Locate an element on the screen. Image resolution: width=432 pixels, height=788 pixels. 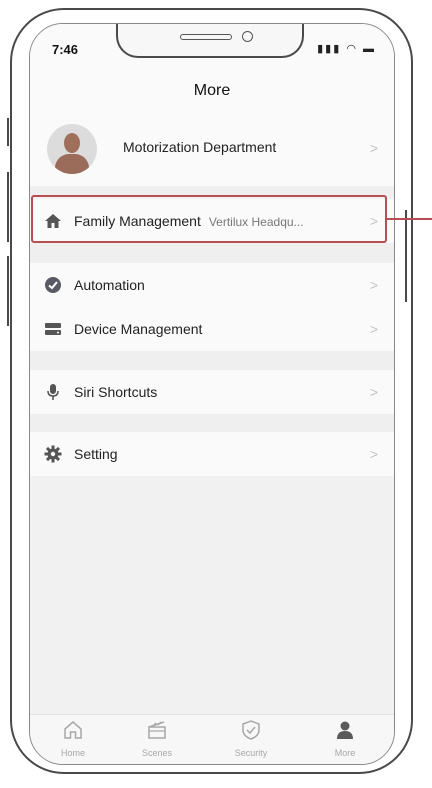
phone-notch is located at coordinates (210, 41).